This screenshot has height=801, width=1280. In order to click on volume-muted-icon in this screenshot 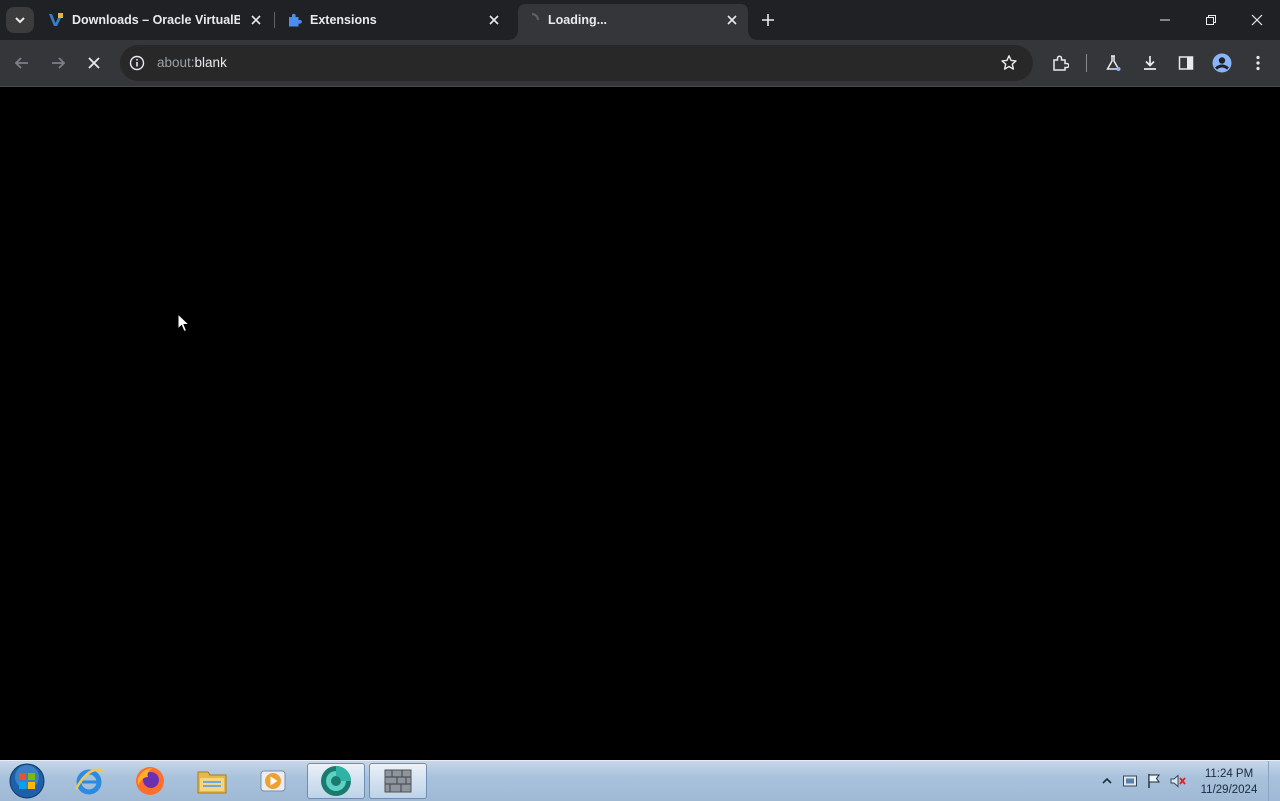, I will do `click(1178, 781)`.